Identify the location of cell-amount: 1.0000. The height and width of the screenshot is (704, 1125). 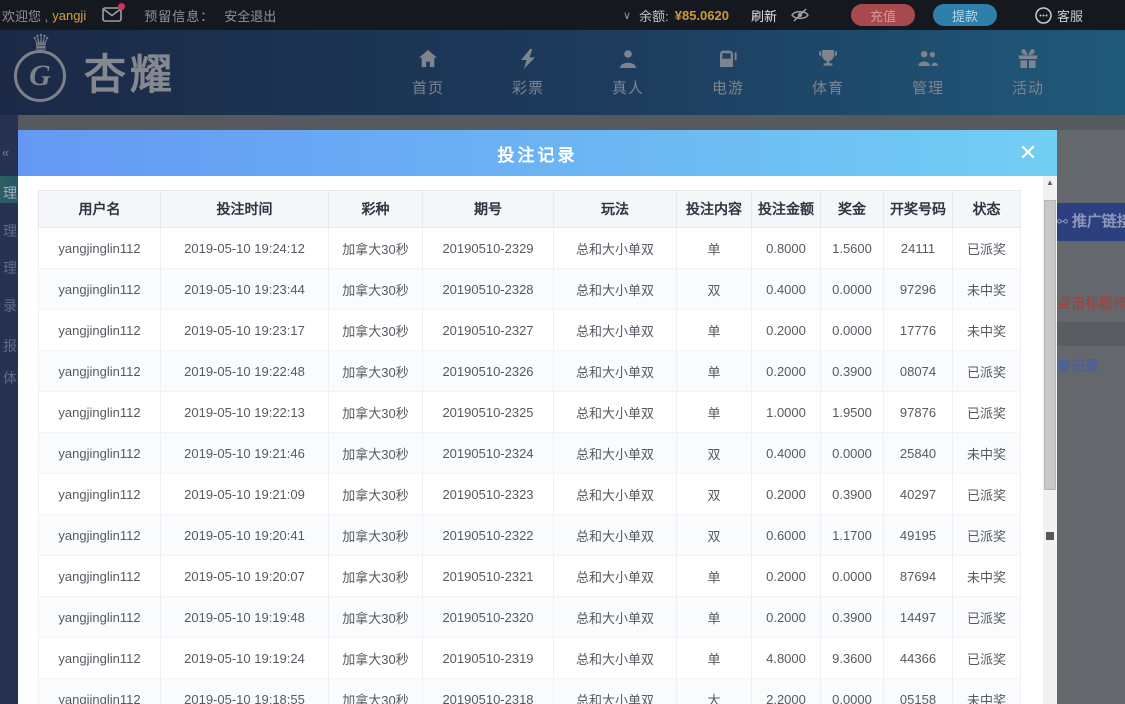
(786, 412).